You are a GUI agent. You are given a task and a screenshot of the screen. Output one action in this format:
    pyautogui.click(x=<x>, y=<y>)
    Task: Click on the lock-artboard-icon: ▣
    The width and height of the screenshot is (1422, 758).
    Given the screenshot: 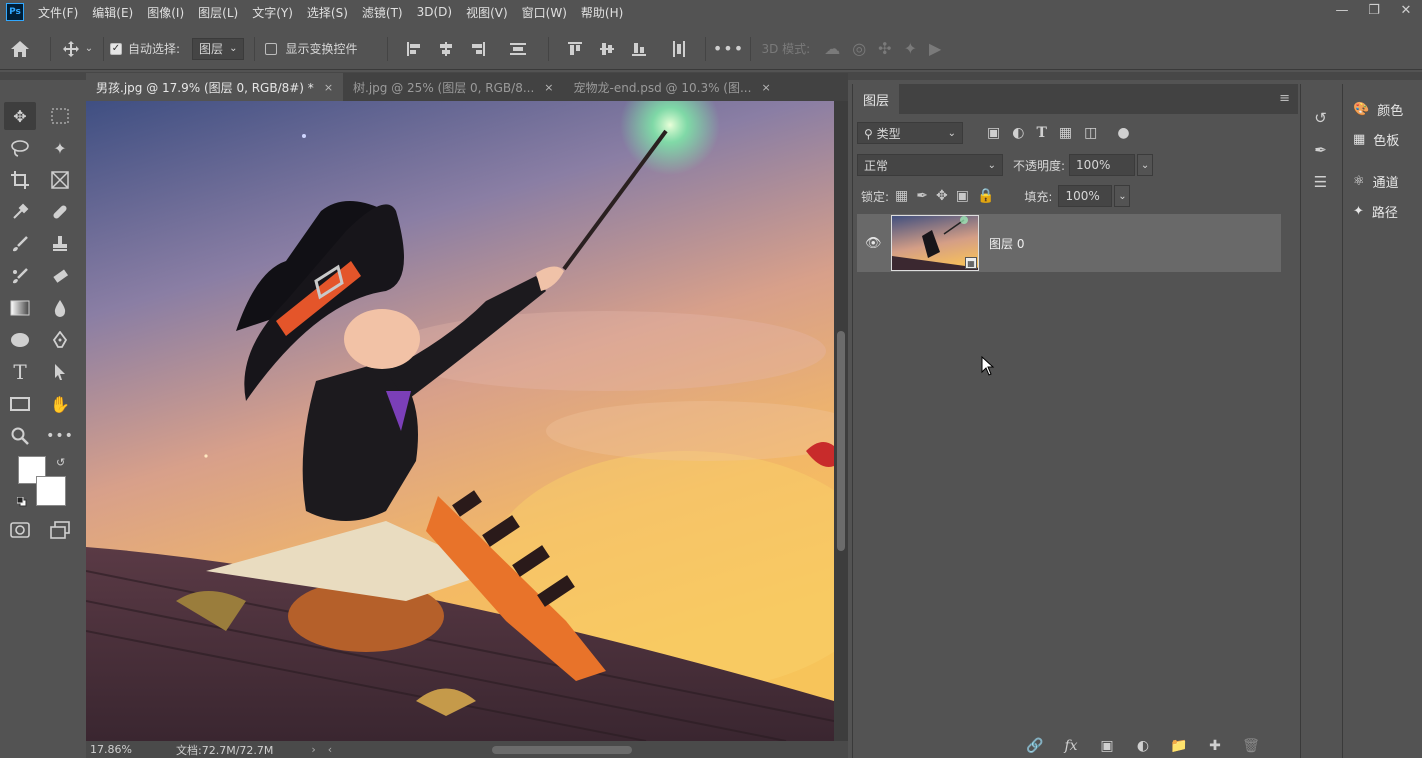 What is the action you would take?
    pyautogui.click(x=962, y=196)
    